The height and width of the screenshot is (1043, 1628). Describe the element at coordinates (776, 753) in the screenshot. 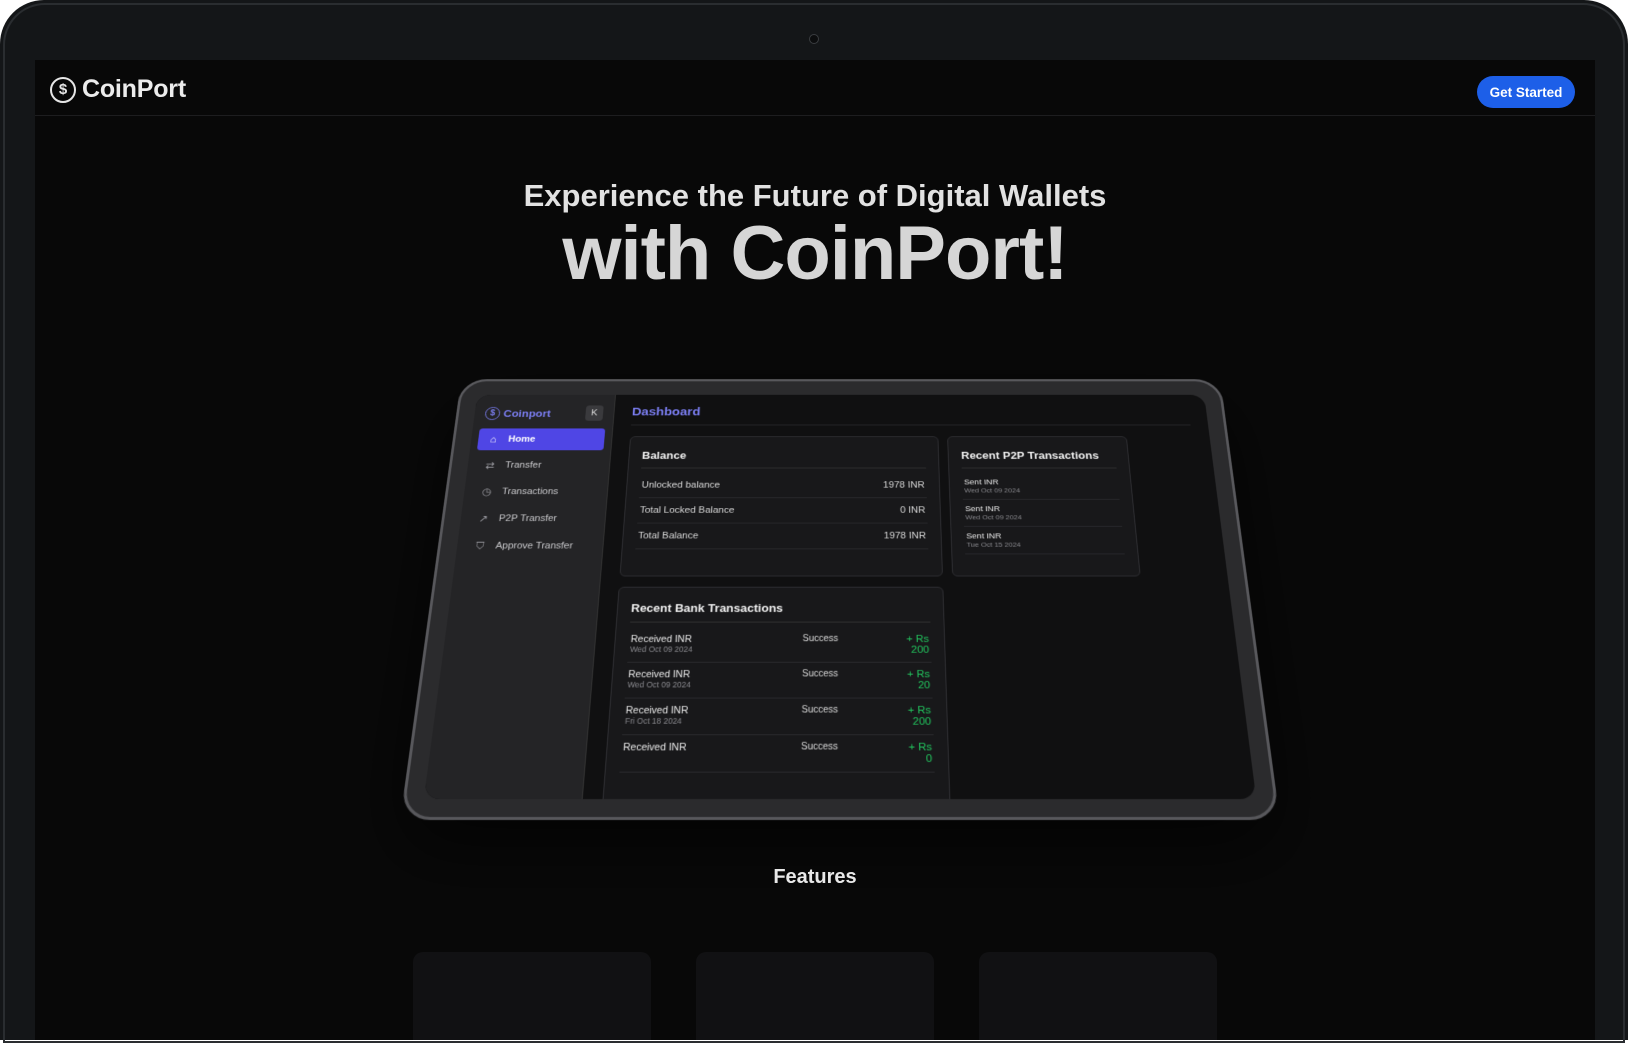

I see `bank-row: Received INR Success + Rs 0` at that location.